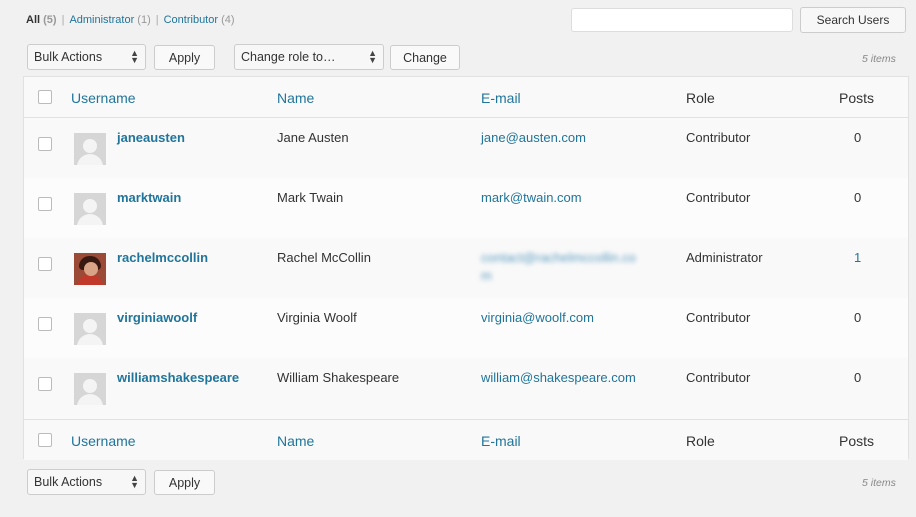  What do you see at coordinates (879, 483) in the screenshot?
I see `items-count-bottom: 5 items` at bounding box center [879, 483].